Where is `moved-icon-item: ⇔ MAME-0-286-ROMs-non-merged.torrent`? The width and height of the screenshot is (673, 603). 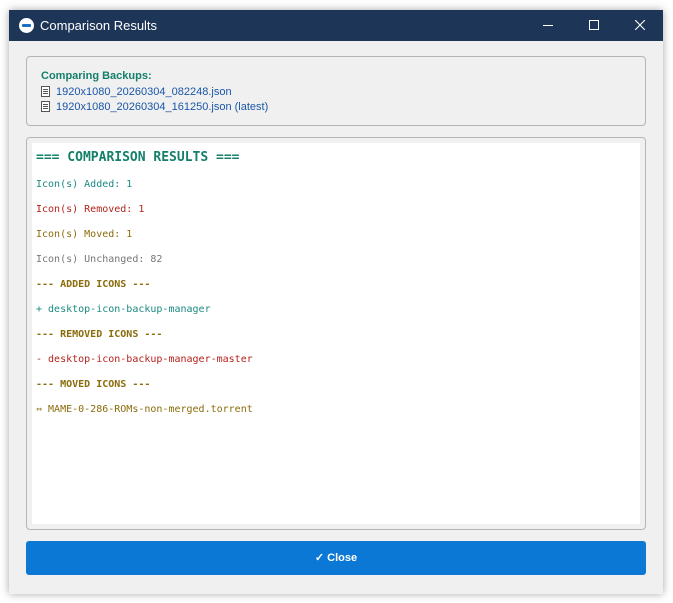
moved-icon-item: ⇔ MAME-0-286-ROMs-non-merged.torrent is located at coordinates (144, 409).